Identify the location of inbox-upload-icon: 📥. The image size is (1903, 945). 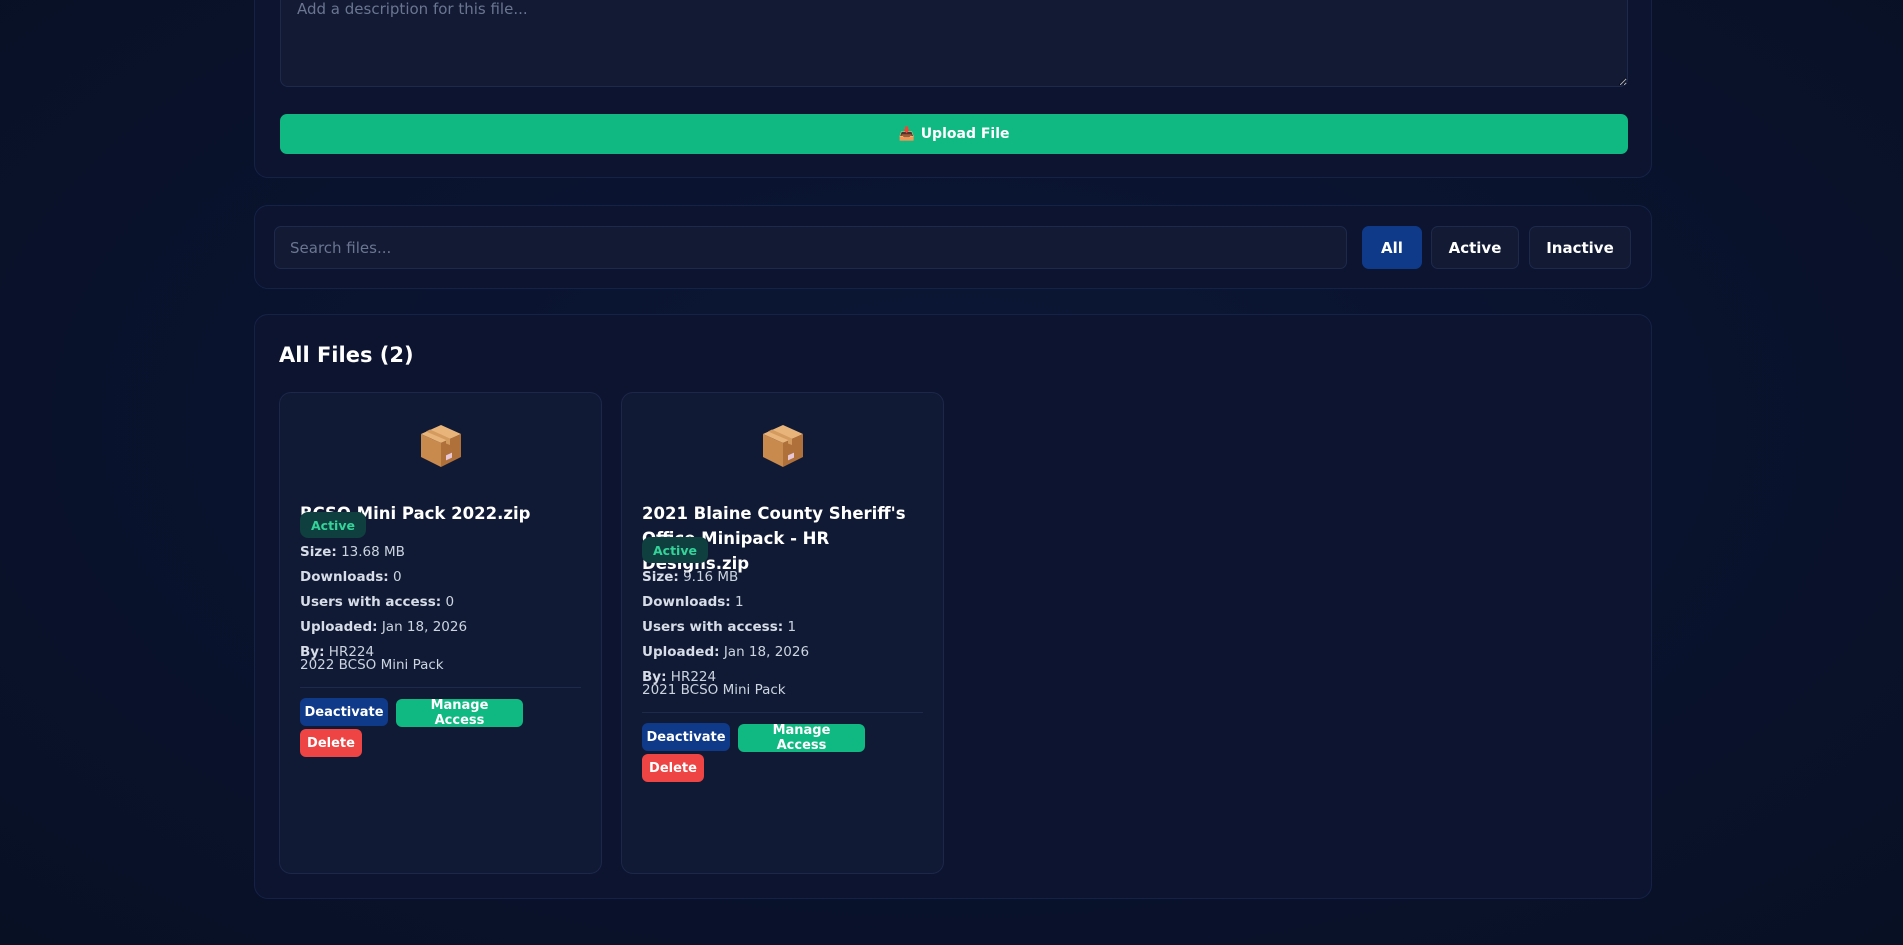
(906, 134).